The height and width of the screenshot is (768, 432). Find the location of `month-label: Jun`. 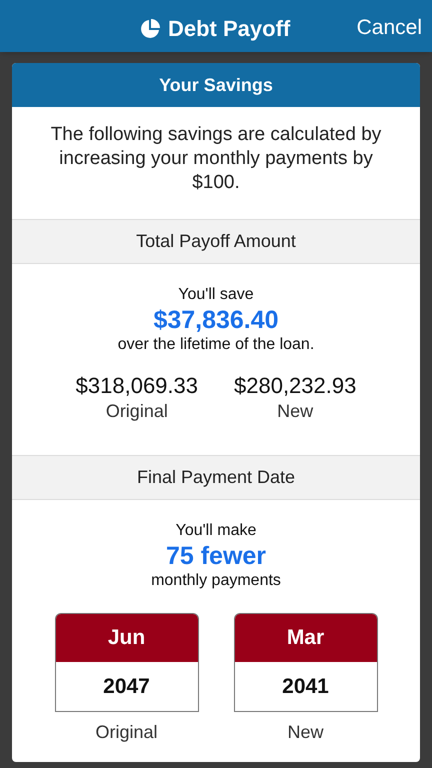

month-label: Jun is located at coordinates (127, 638).